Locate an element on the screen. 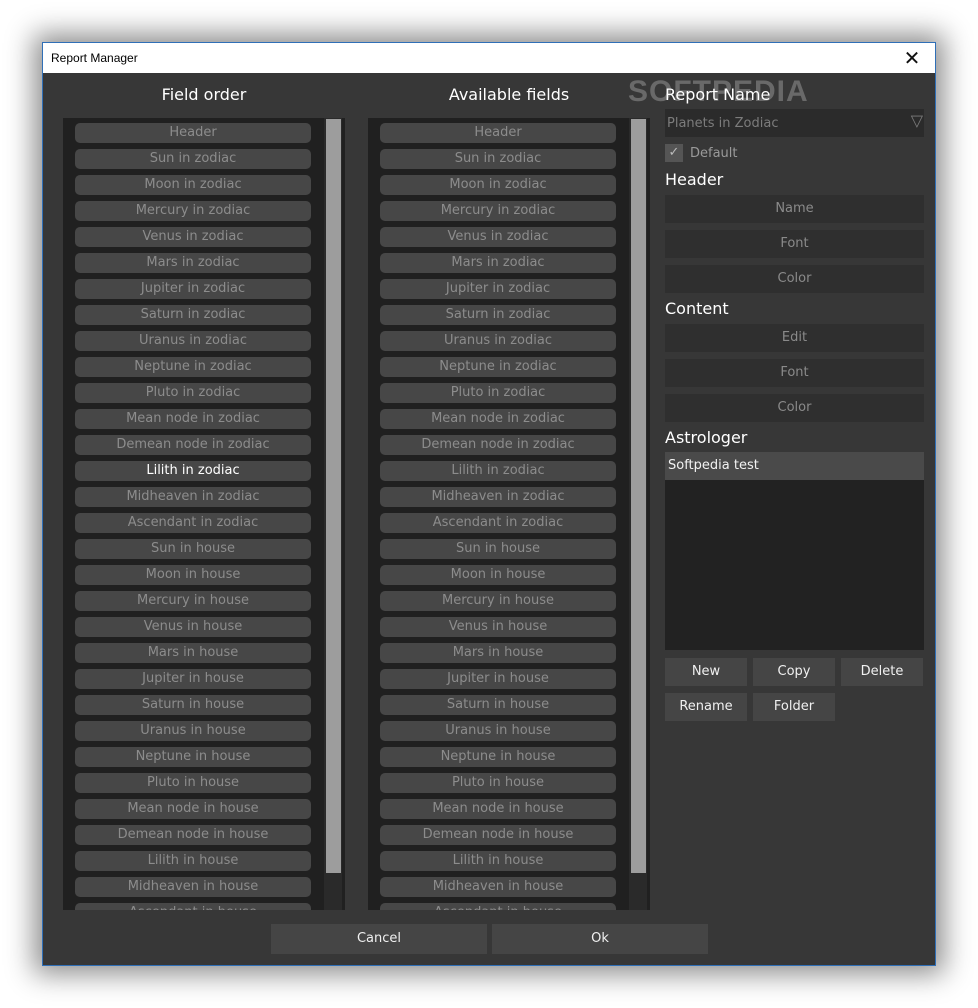 Image resolution: width=978 pixels, height=1008 pixels. astrologer-section-label: Astrologer is located at coordinates (706, 437).